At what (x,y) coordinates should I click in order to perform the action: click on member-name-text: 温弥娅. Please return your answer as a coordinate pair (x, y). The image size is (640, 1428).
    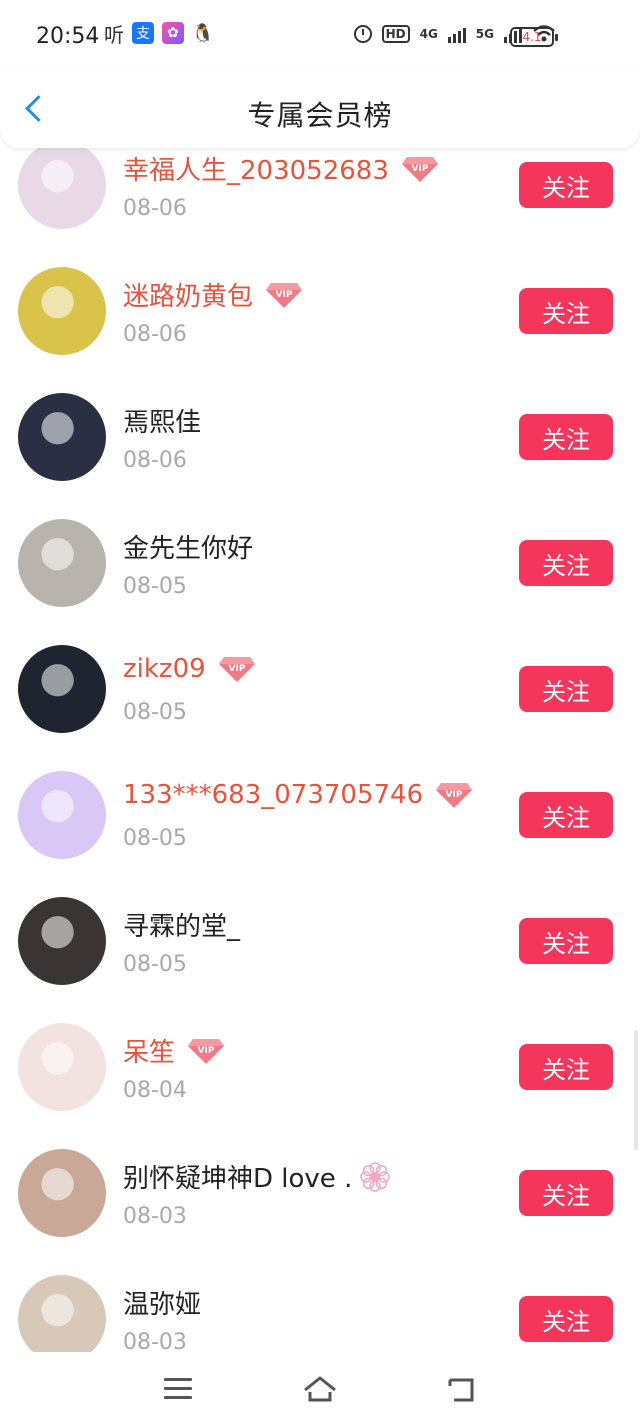
    Looking at the image, I should click on (162, 1305).